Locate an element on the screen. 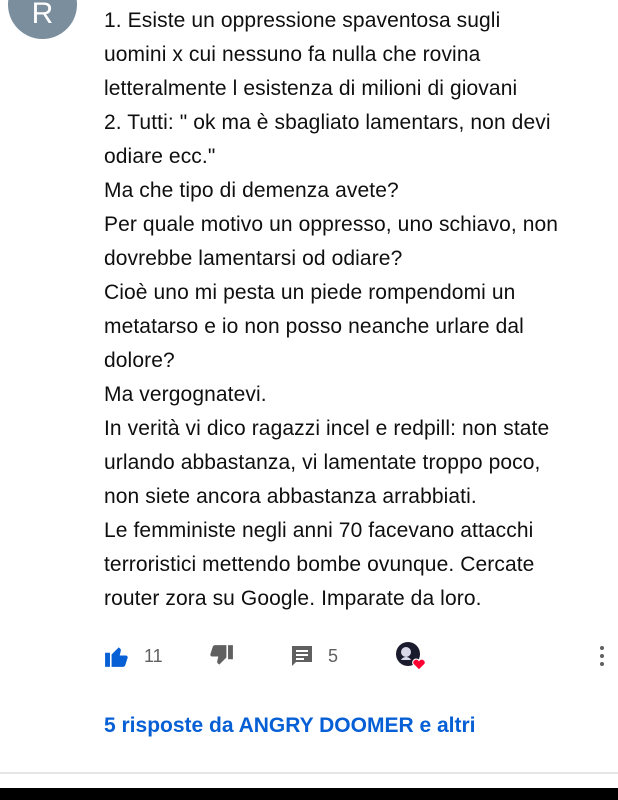  avatar: R is located at coordinates (42, 19).